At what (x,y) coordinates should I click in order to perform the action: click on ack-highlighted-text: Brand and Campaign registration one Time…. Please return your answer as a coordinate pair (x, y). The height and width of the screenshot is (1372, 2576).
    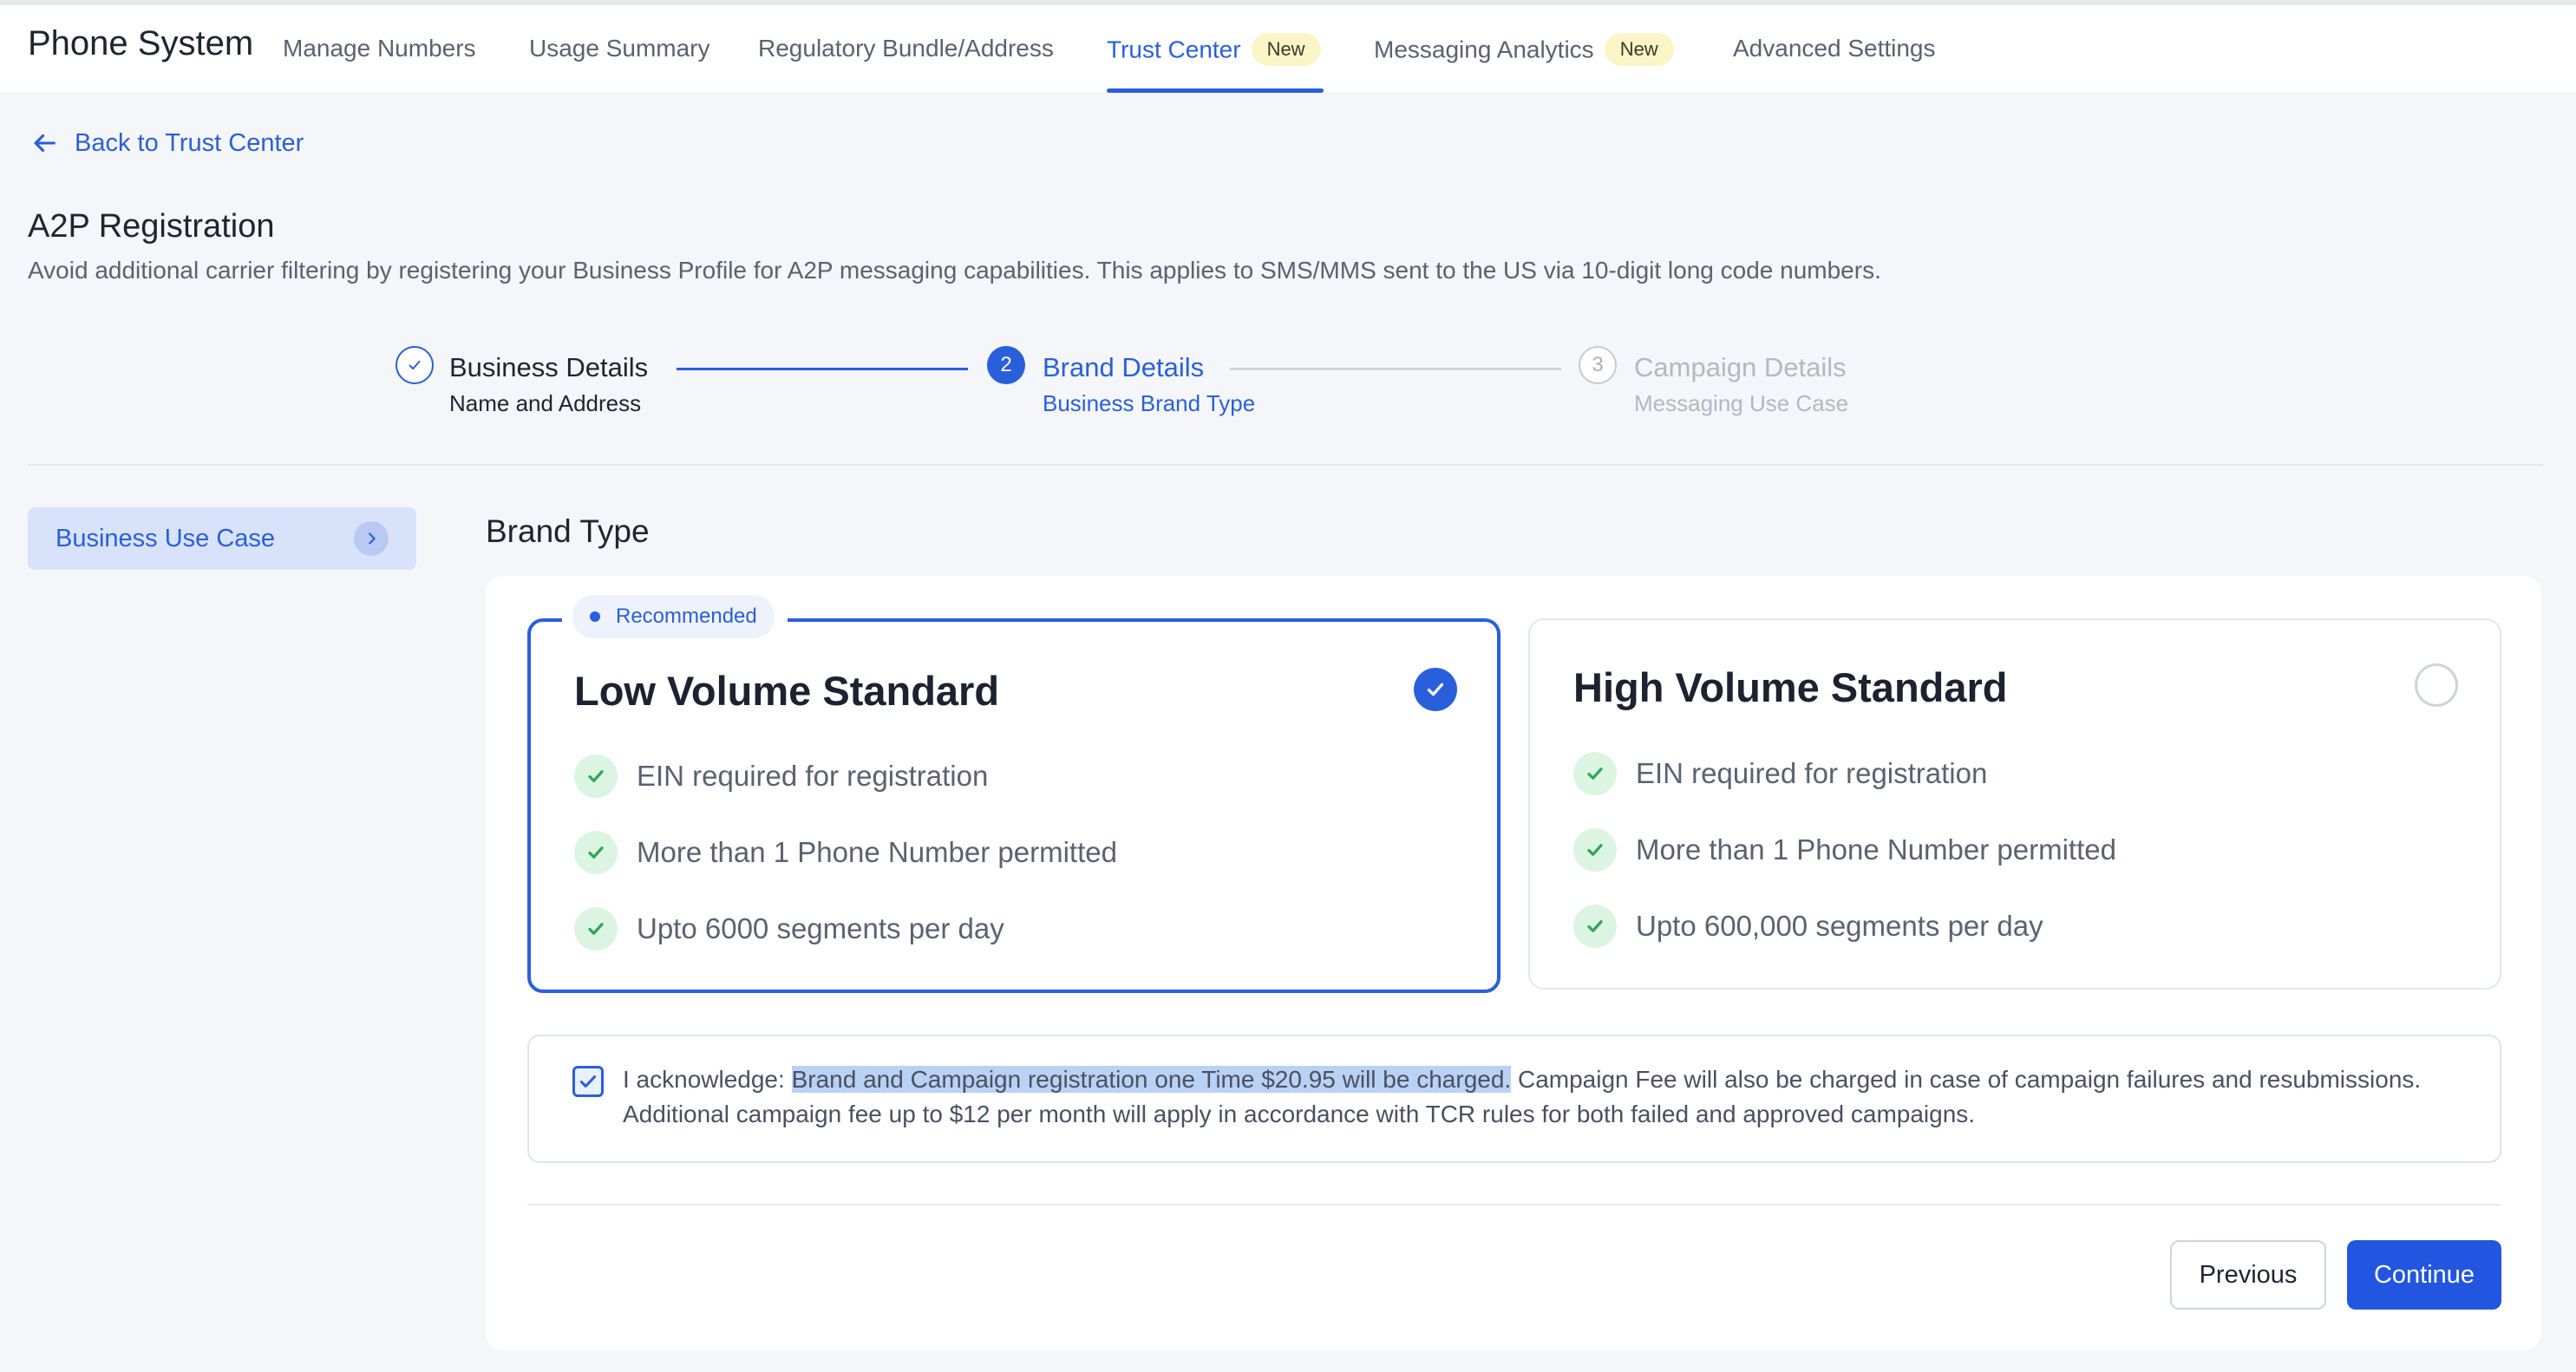
    Looking at the image, I should click on (1151, 1079).